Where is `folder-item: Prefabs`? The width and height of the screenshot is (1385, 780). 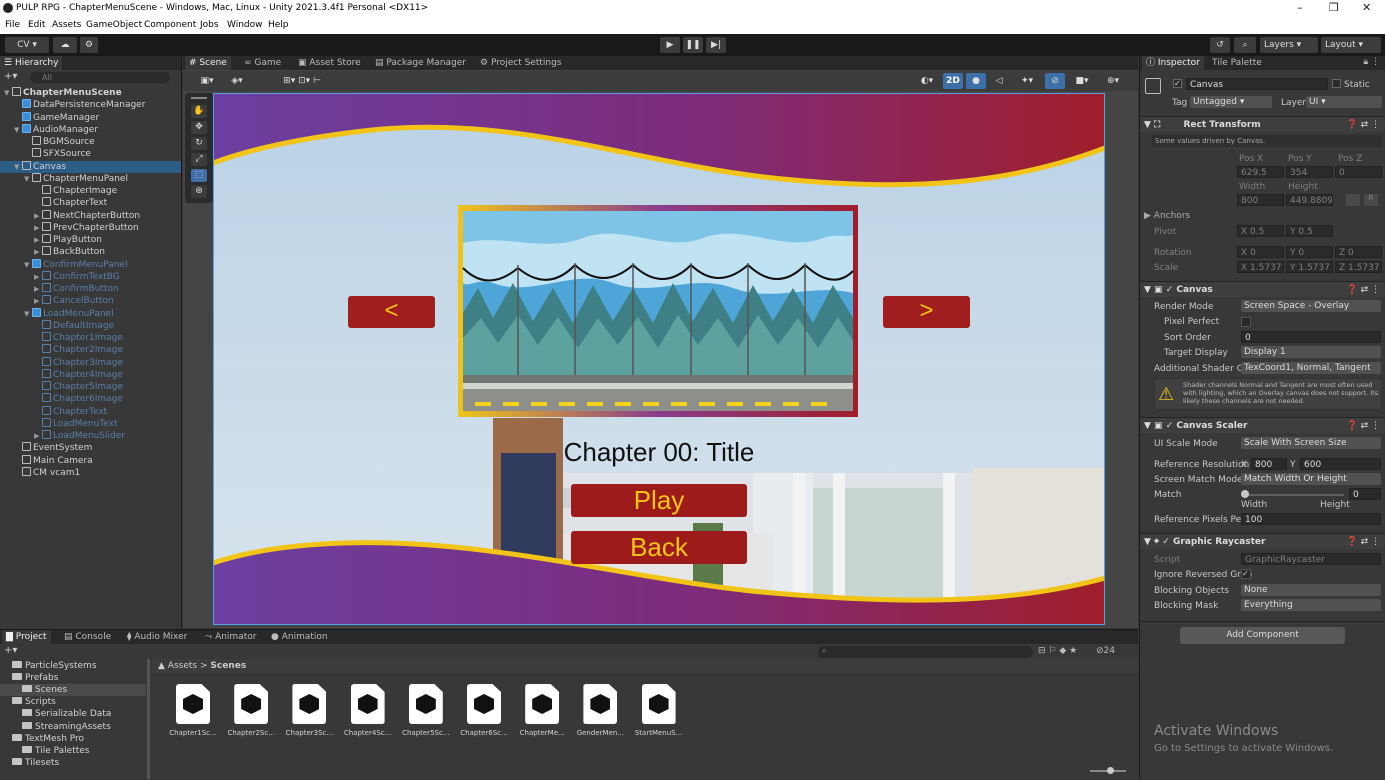 folder-item: Prefabs is located at coordinates (35, 678).